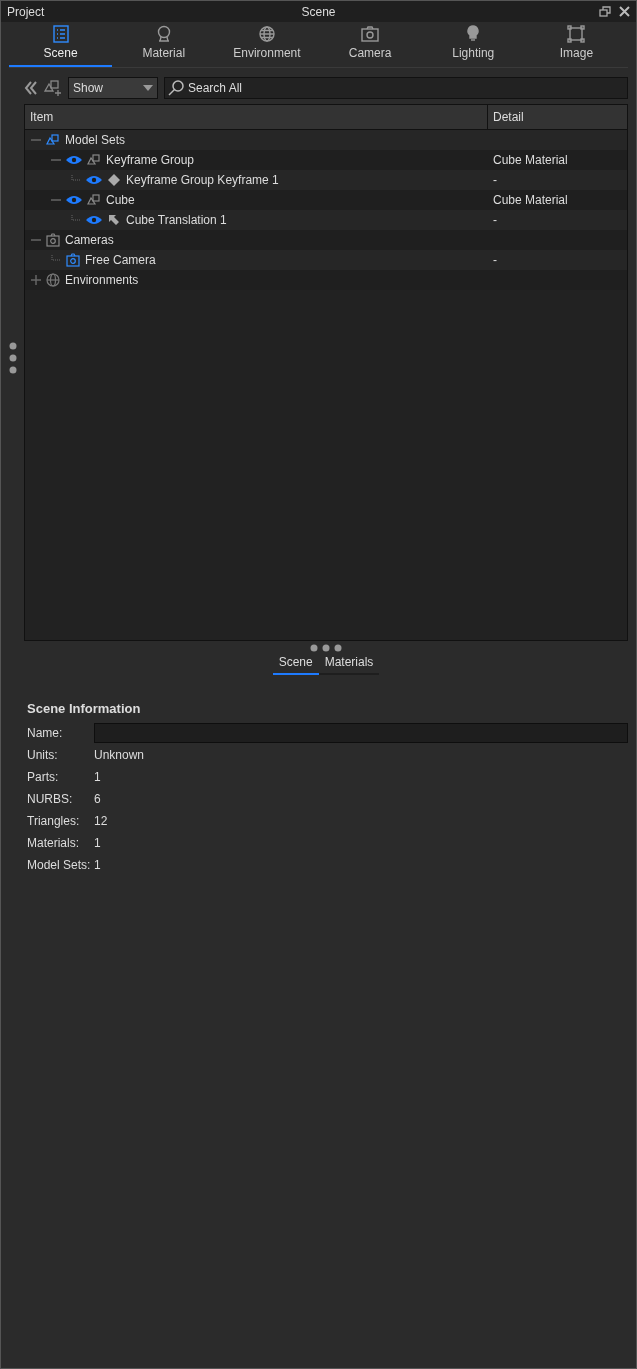  What do you see at coordinates (60, 34) in the screenshot?
I see `list-icon` at bounding box center [60, 34].